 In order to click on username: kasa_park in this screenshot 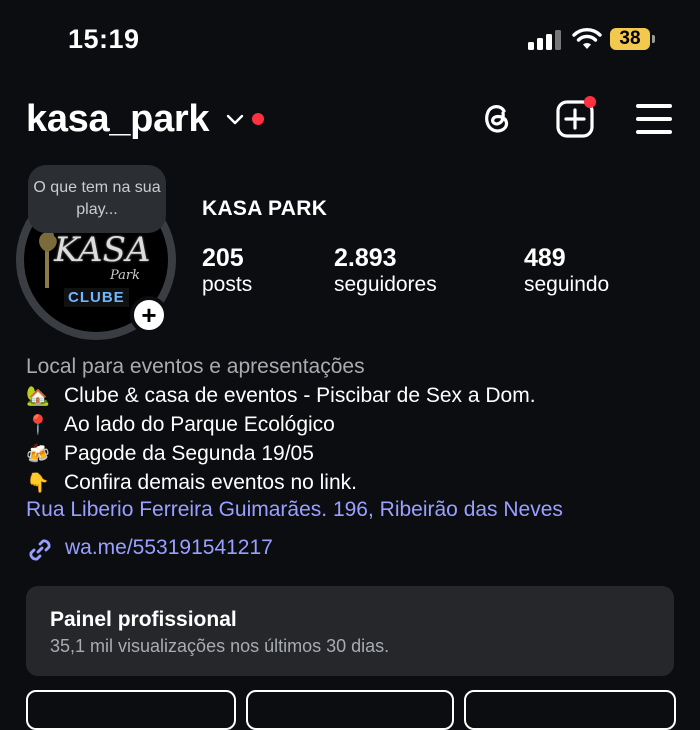, I will do `click(118, 119)`.